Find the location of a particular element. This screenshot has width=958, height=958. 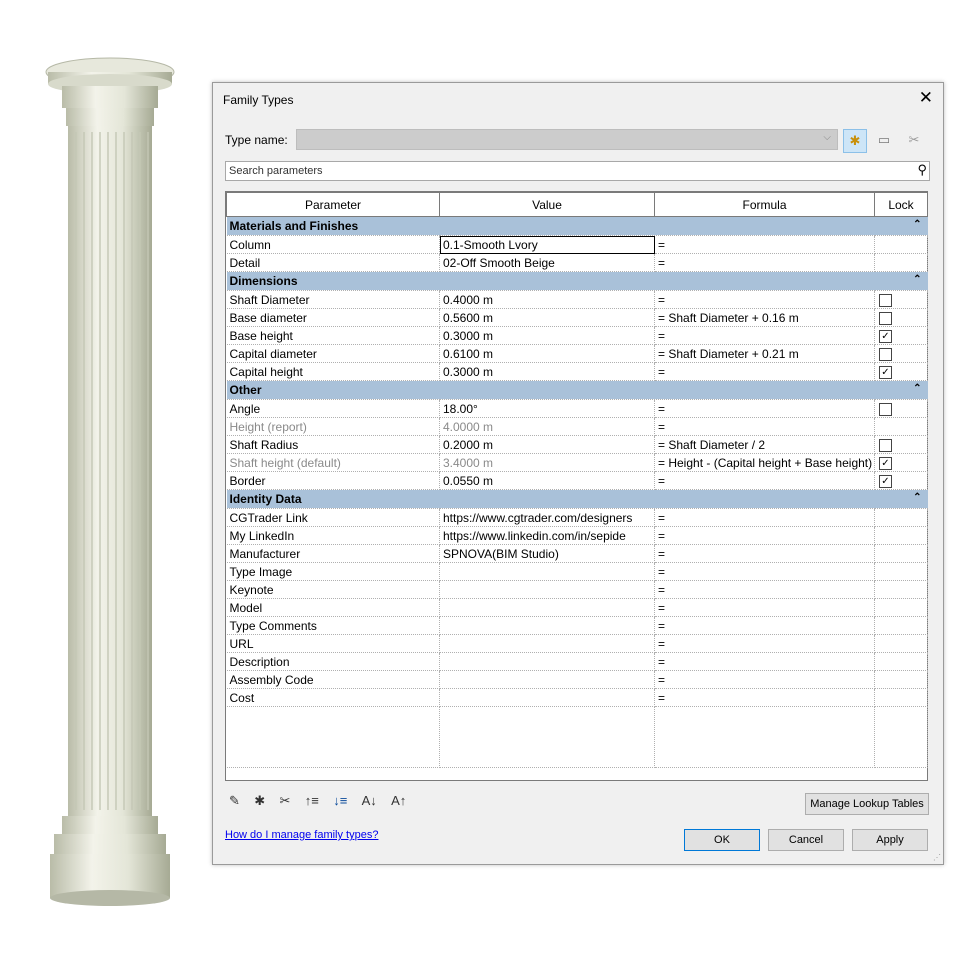

parameter-value: SPNOVA(BIM Studio) is located at coordinates (547, 553).